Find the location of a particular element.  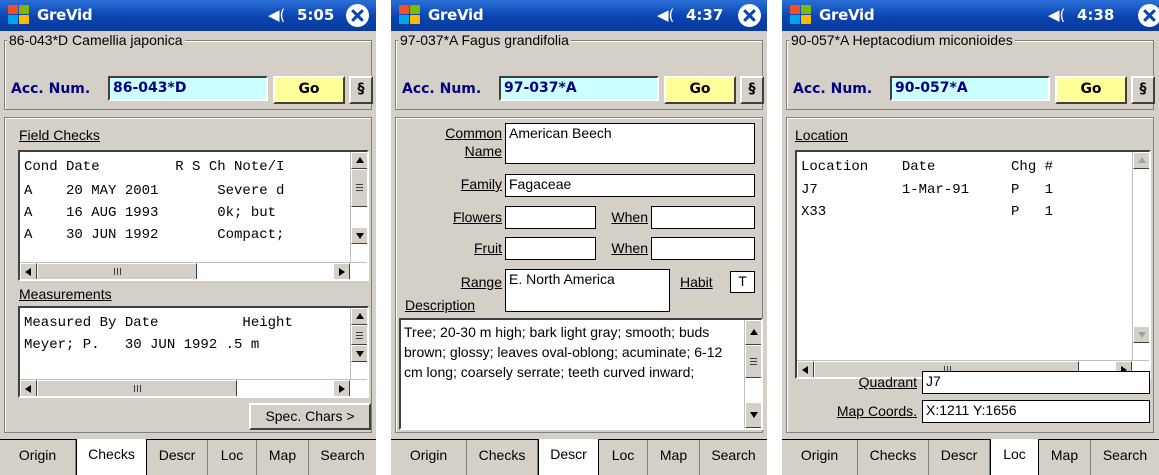

location-label: Location is located at coordinates (821, 135).